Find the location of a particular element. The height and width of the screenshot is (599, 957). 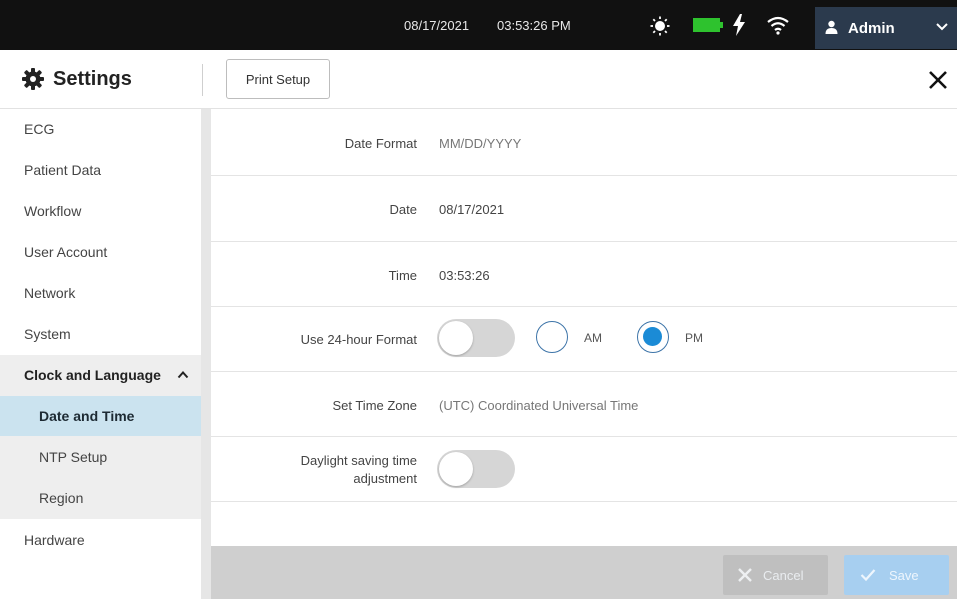

sidebar-item-label: System is located at coordinates (47, 334).